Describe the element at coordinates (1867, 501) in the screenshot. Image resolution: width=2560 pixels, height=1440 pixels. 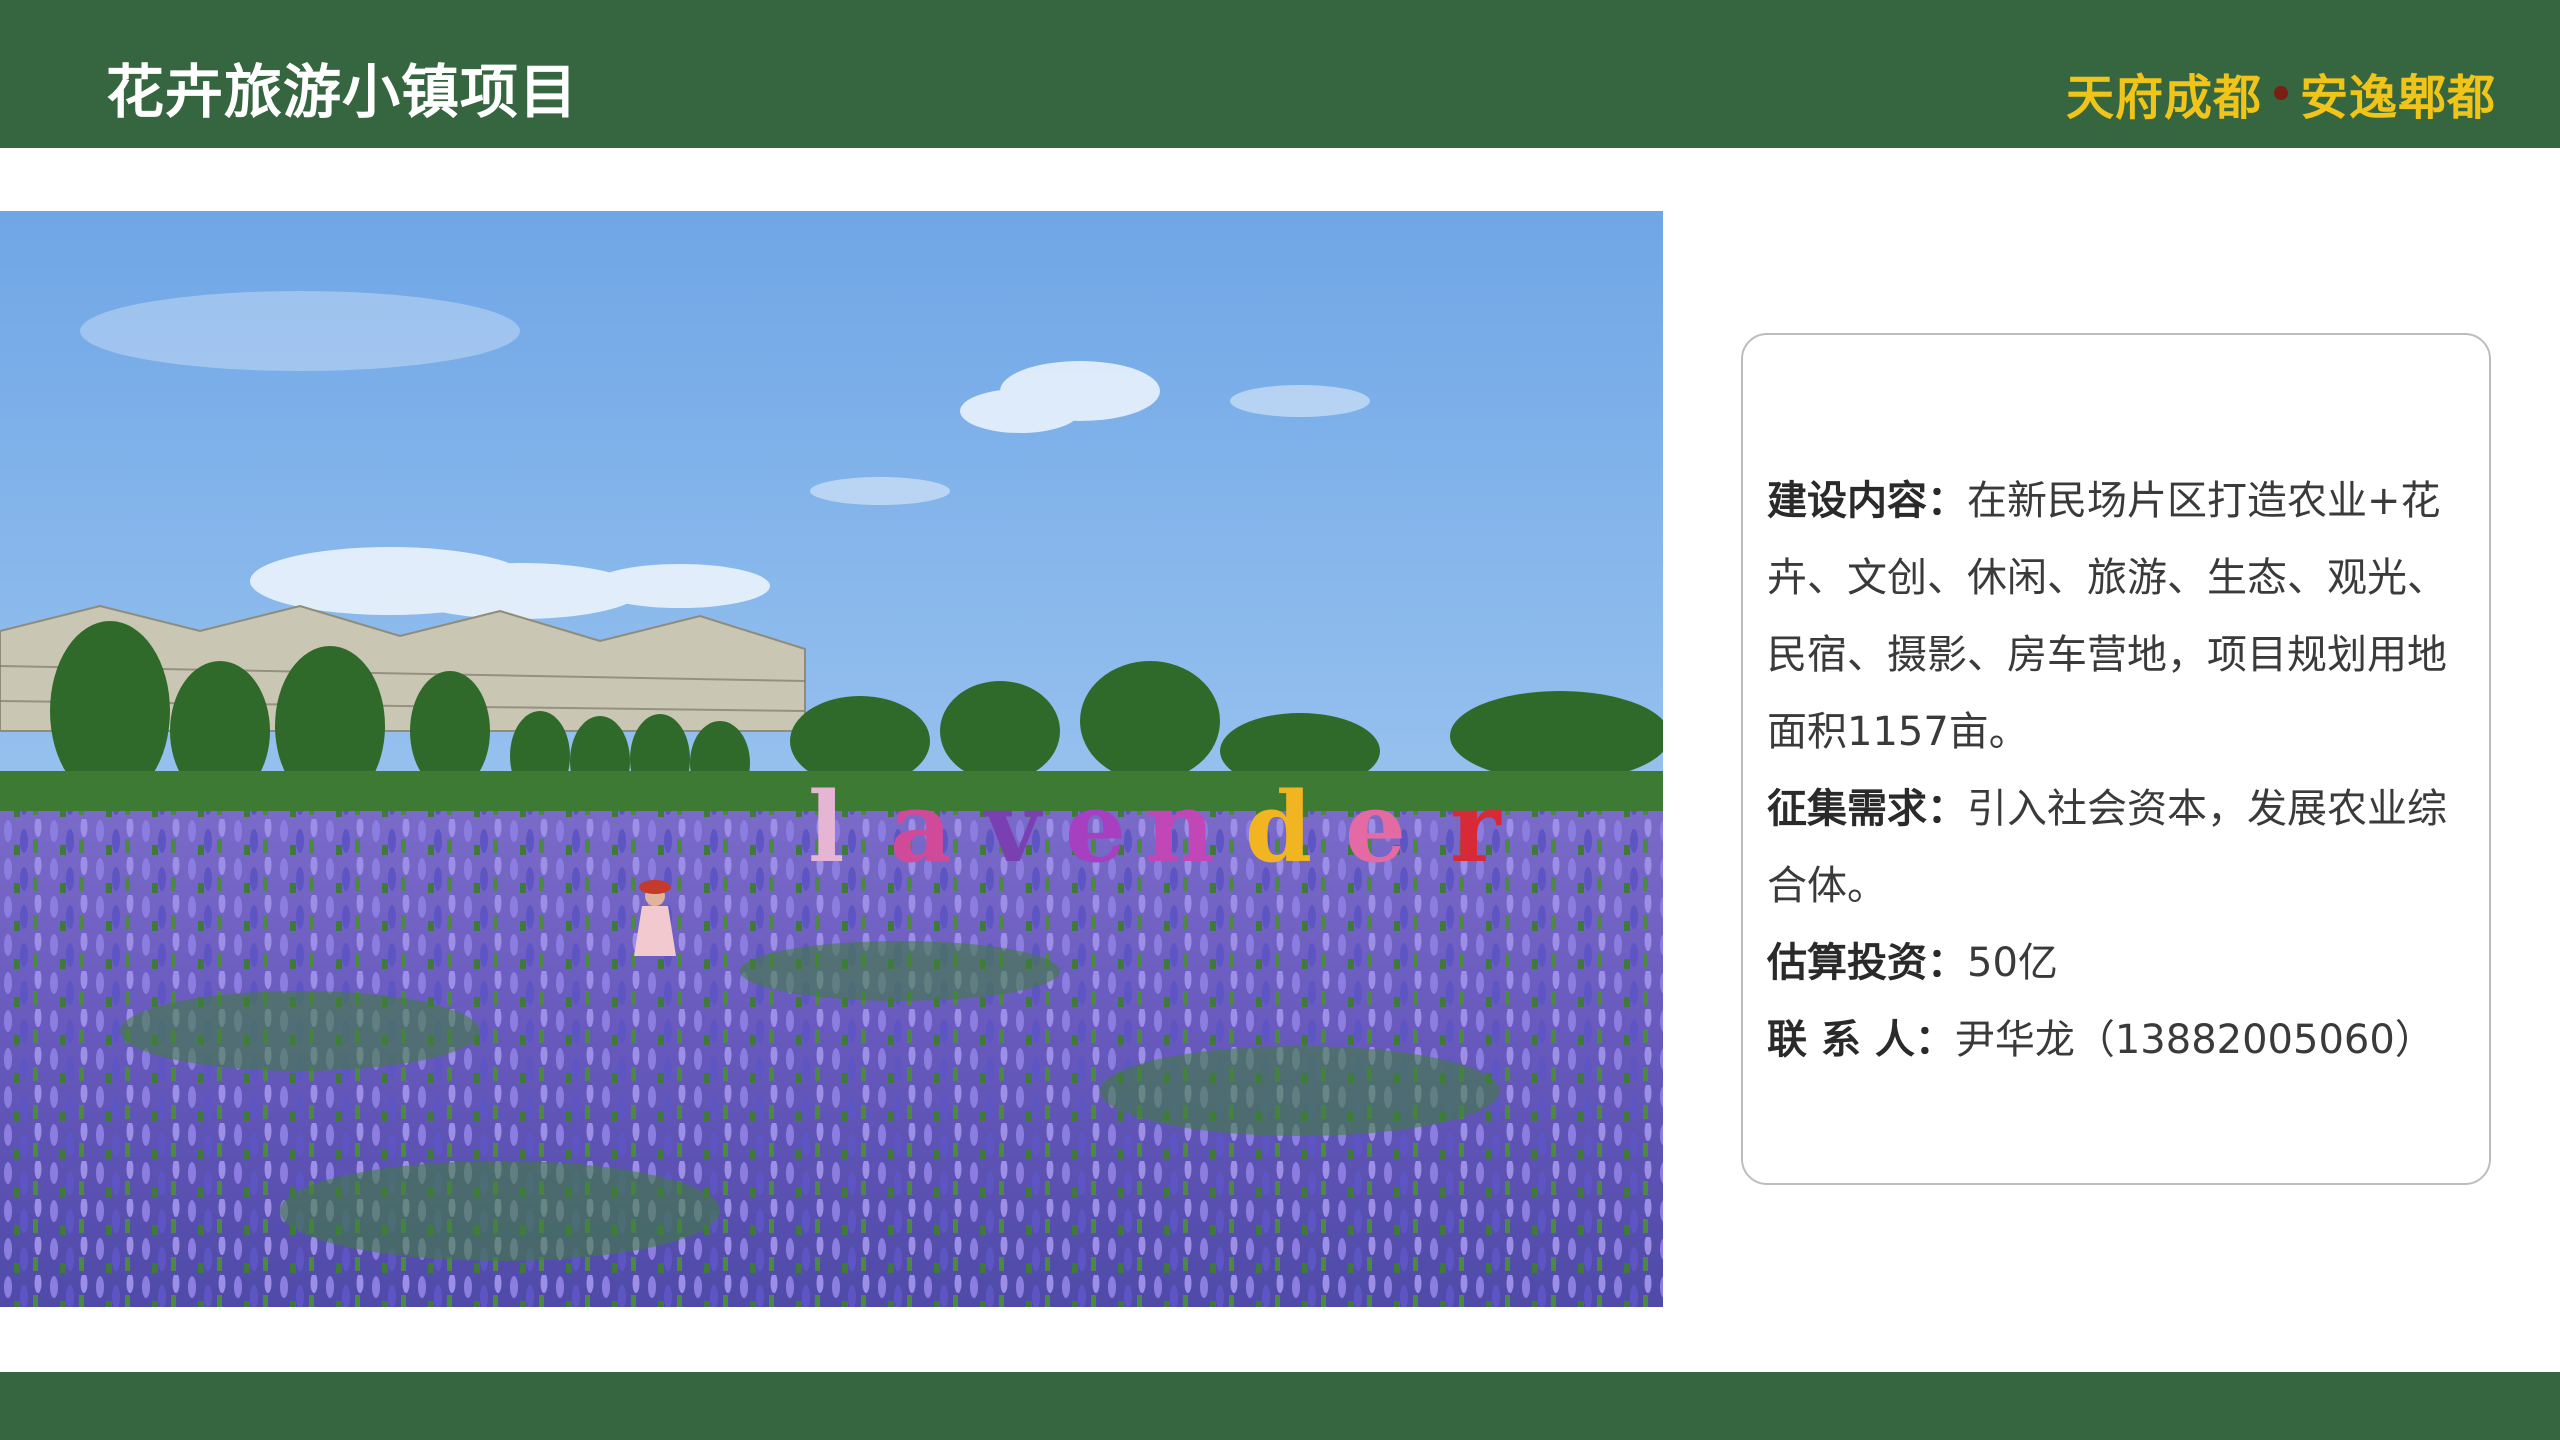
I see `construction-label: 建设内容：` at that location.